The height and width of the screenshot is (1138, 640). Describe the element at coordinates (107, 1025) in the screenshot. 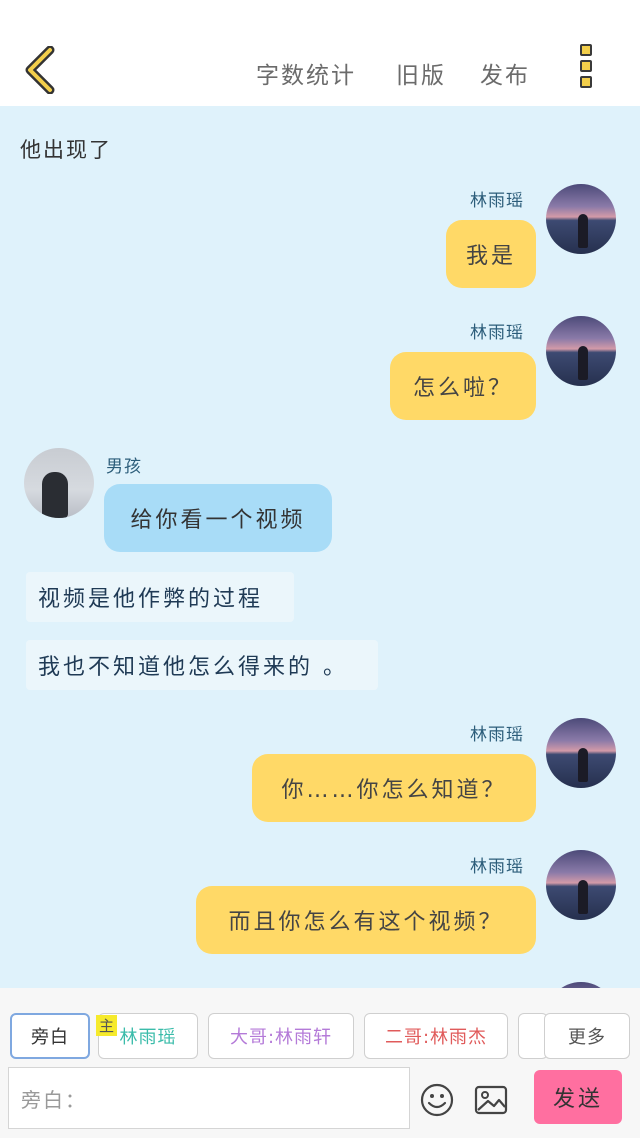

I see `main-role-badge: 主` at that location.